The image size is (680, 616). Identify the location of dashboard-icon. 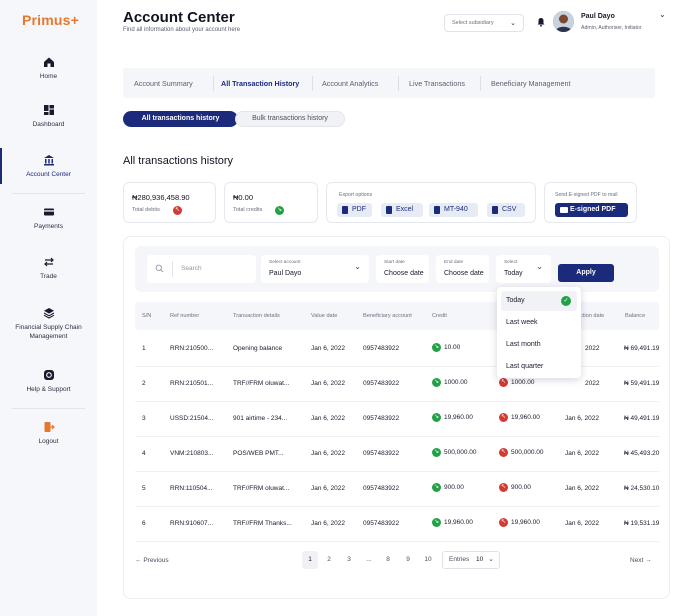
(48, 110).